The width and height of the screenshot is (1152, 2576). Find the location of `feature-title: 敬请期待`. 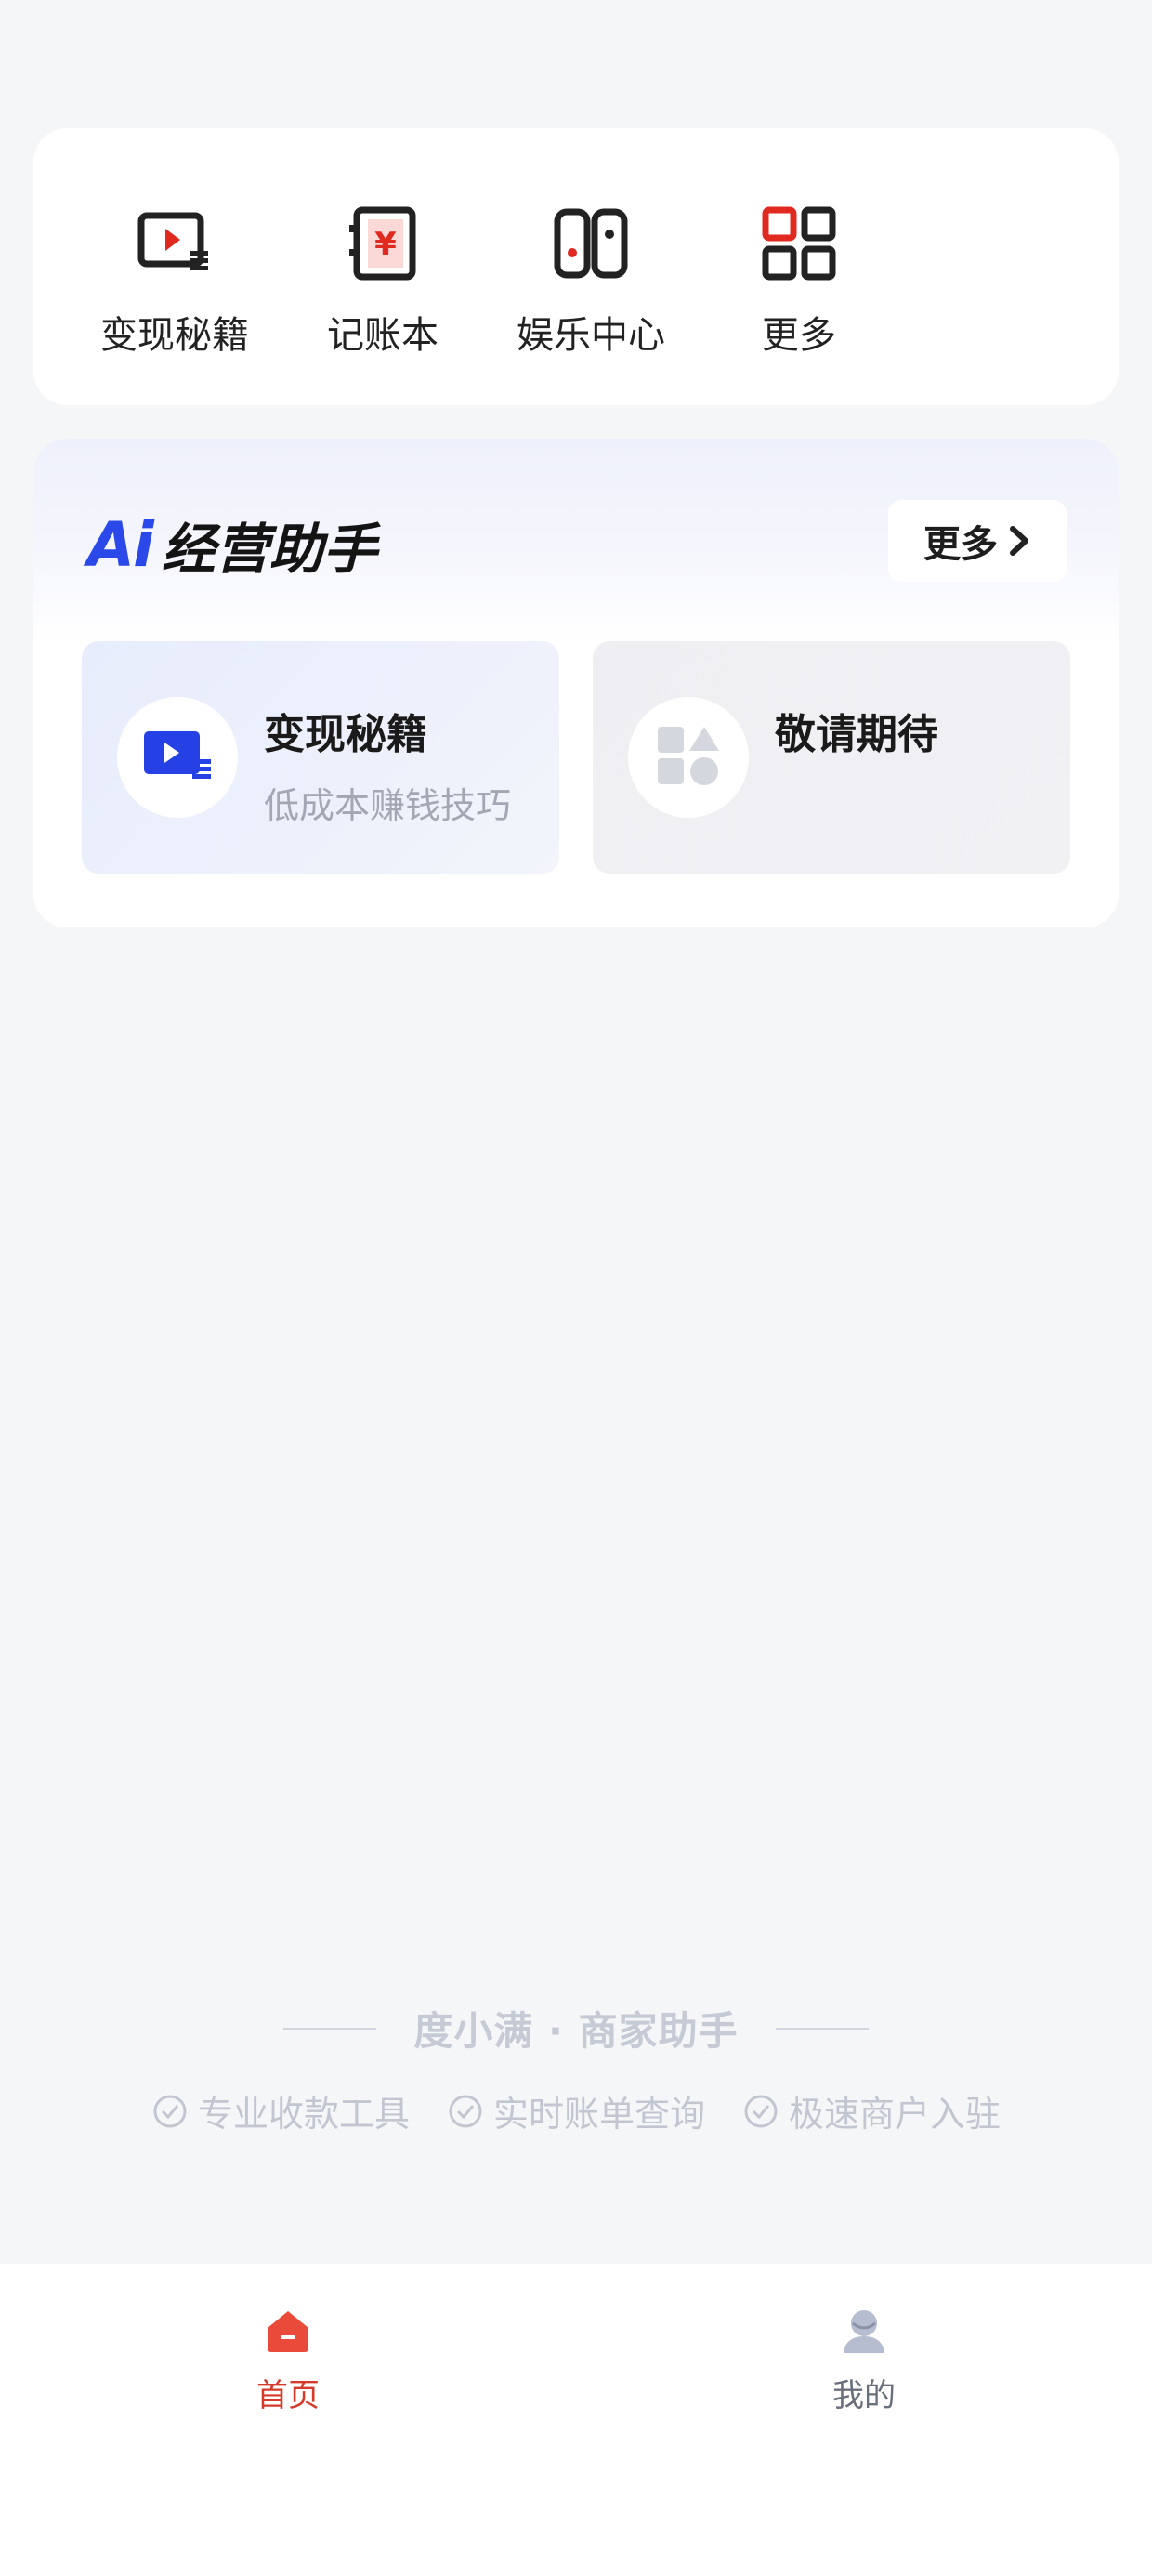

feature-title: 敬请期待 is located at coordinates (856, 734).